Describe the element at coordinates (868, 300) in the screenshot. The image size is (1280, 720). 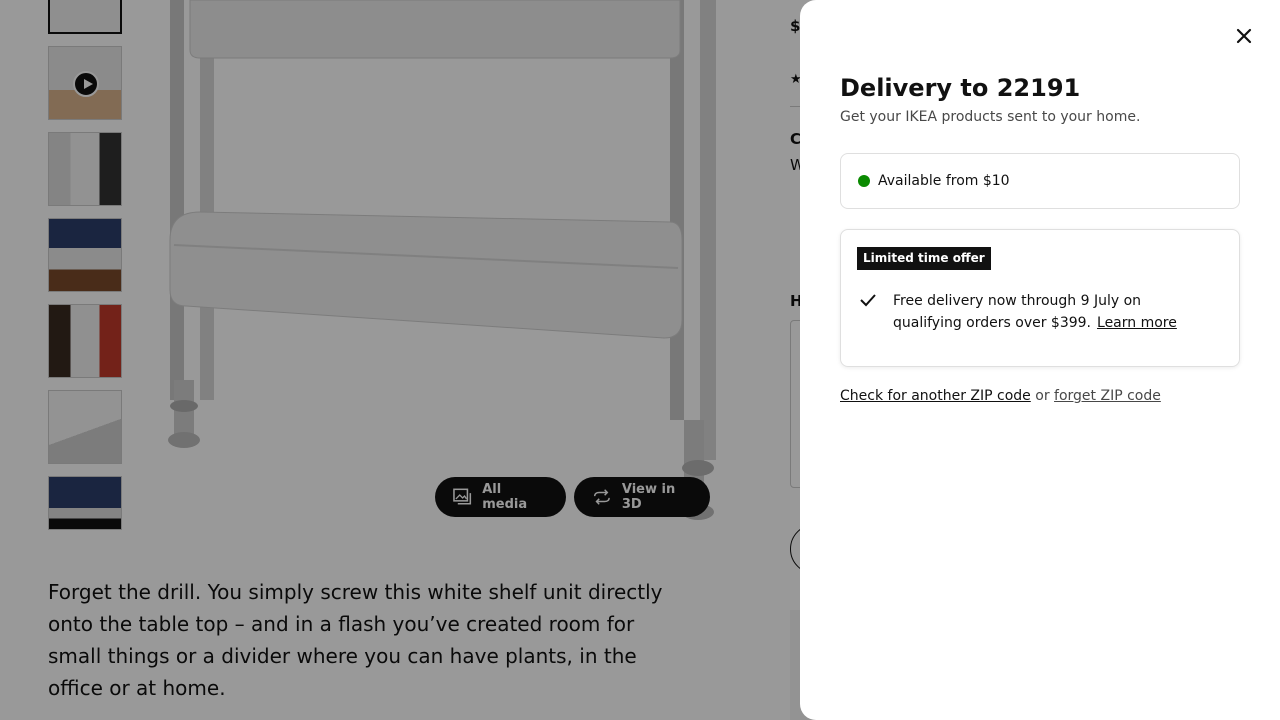
I see `checkmark-icon` at that location.